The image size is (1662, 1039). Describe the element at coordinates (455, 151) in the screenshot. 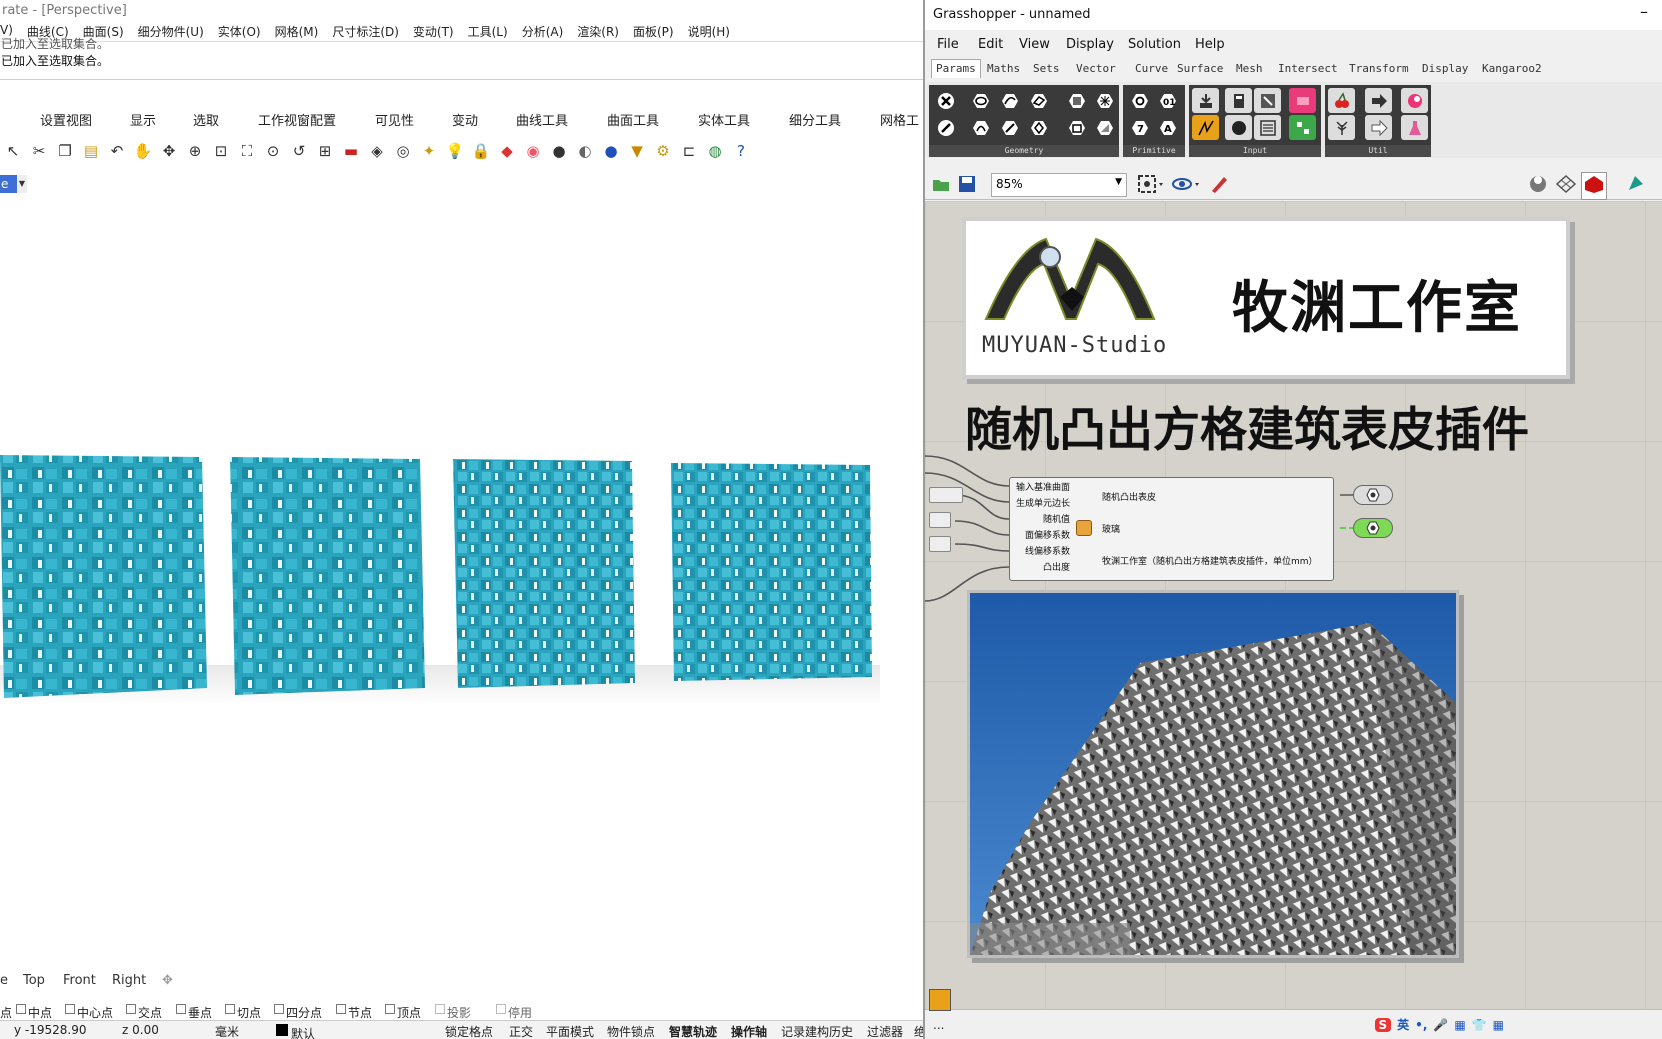

I see `light-icon: 💡` at that location.